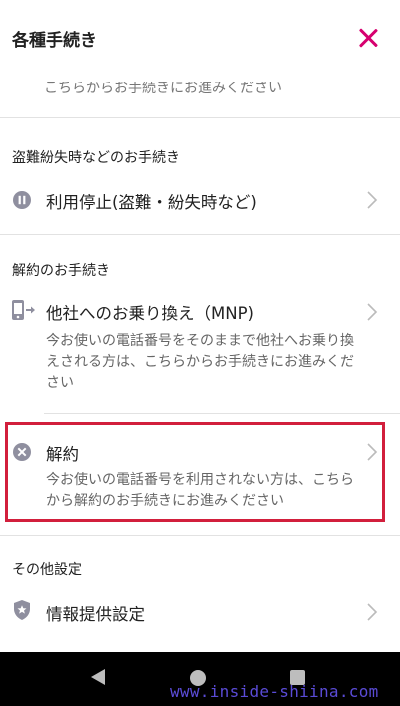 Image resolution: width=400 pixels, height=706 pixels. Describe the element at coordinates (195, 472) in the screenshot. I see `highlight-box` at that location.